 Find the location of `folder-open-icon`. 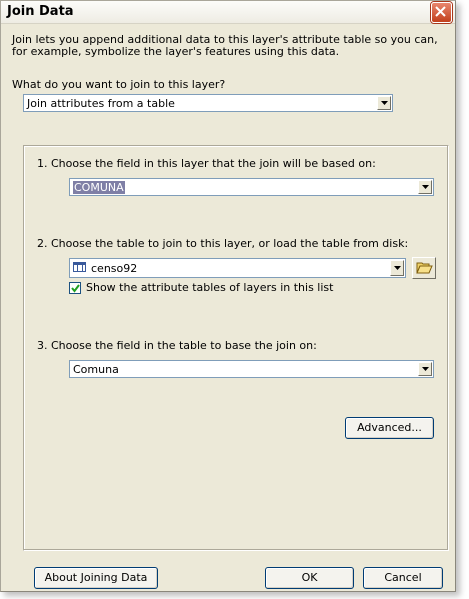

folder-open-icon is located at coordinates (424, 268).